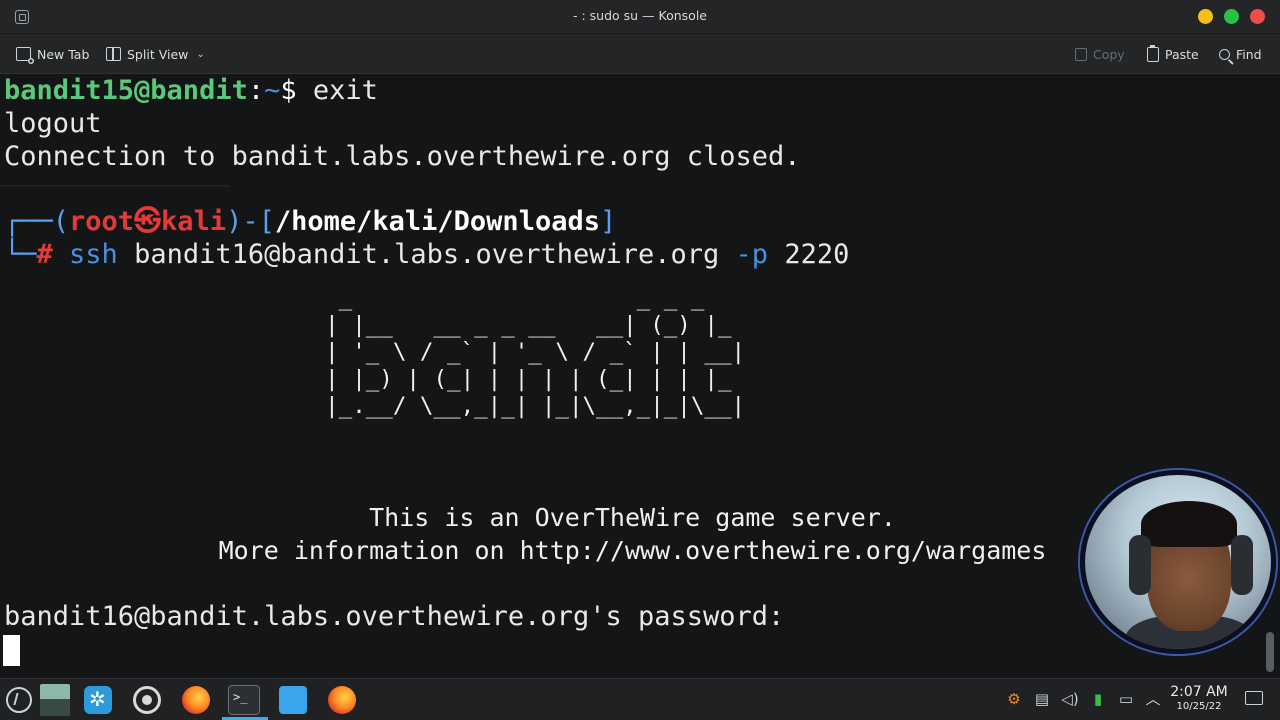 The height and width of the screenshot is (720, 1280). I want to click on paste-button: Paste, so click(1173, 53).